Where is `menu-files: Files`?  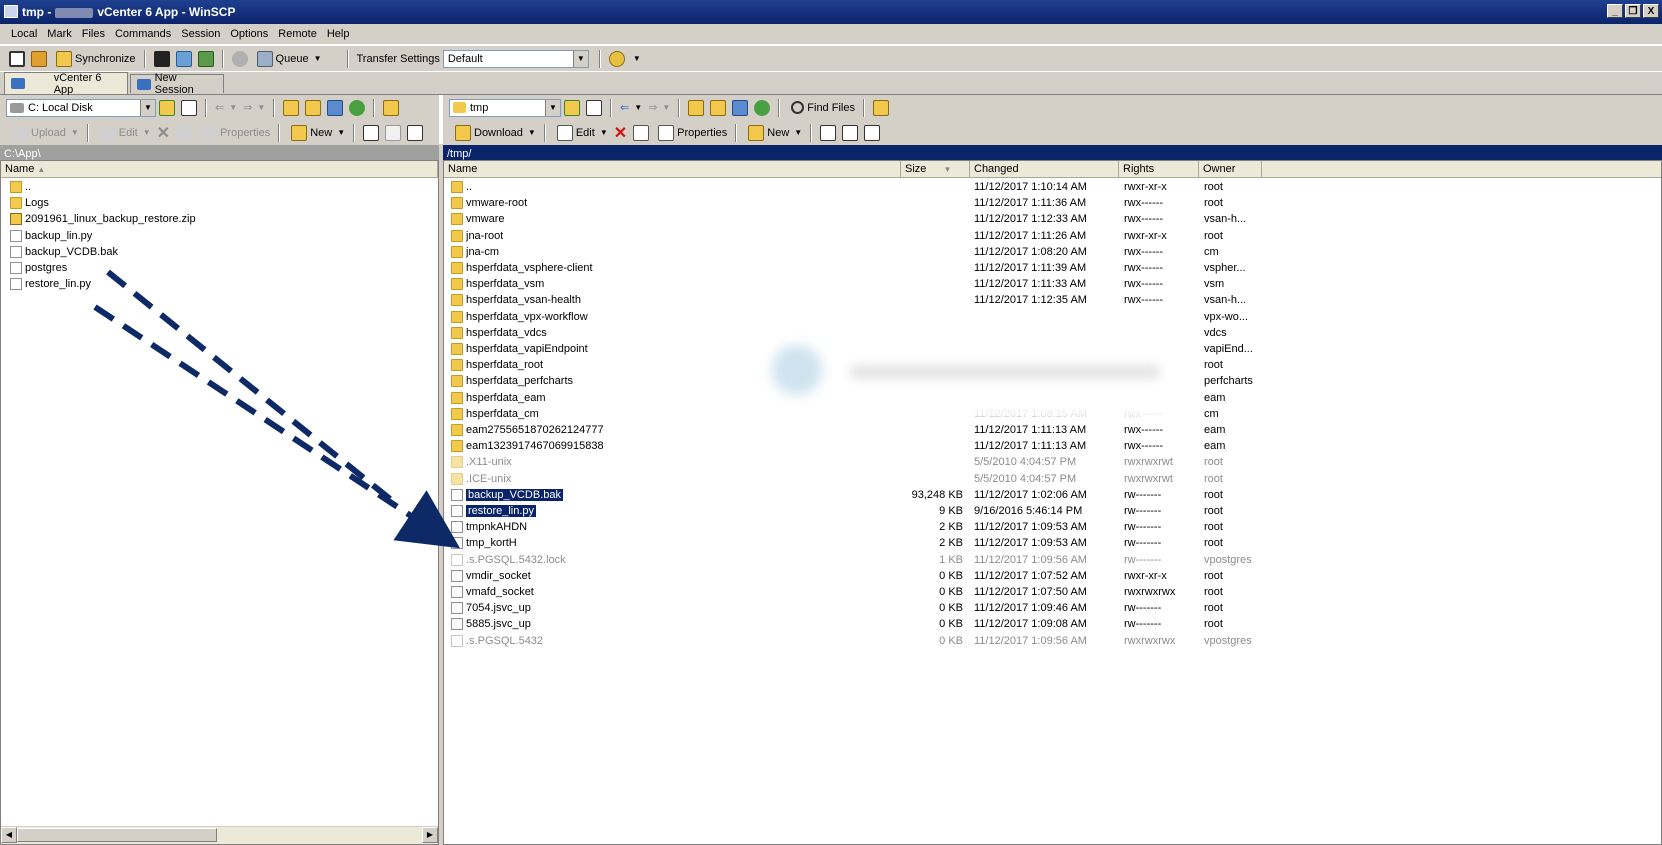 menu-files: Files is located at coordinates (93, 32).